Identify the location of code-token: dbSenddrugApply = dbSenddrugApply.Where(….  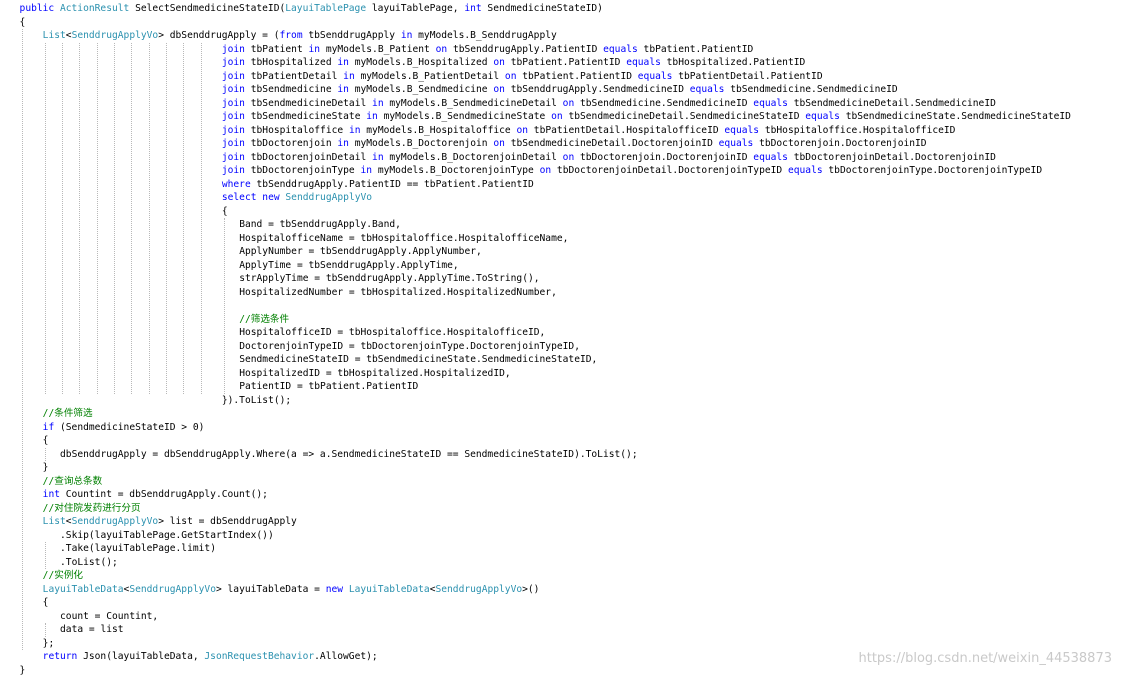
(349, 454).